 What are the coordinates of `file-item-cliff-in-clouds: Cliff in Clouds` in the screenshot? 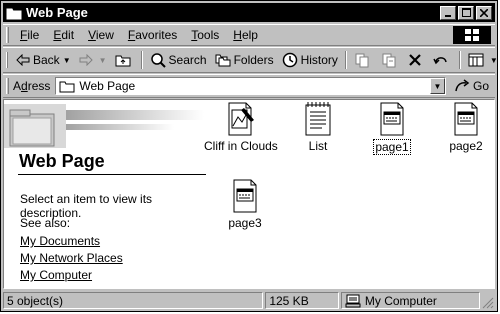 It's located at (240, 127).